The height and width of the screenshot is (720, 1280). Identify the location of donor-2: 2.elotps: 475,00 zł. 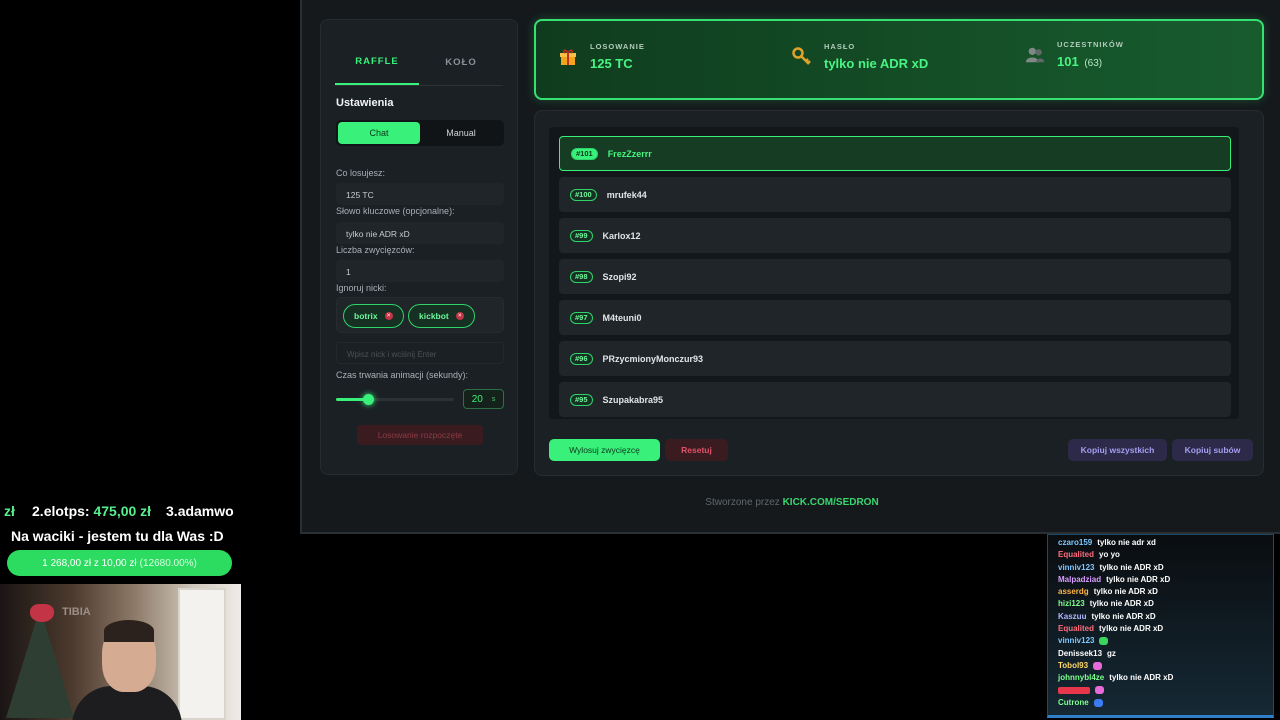
(91, 511).